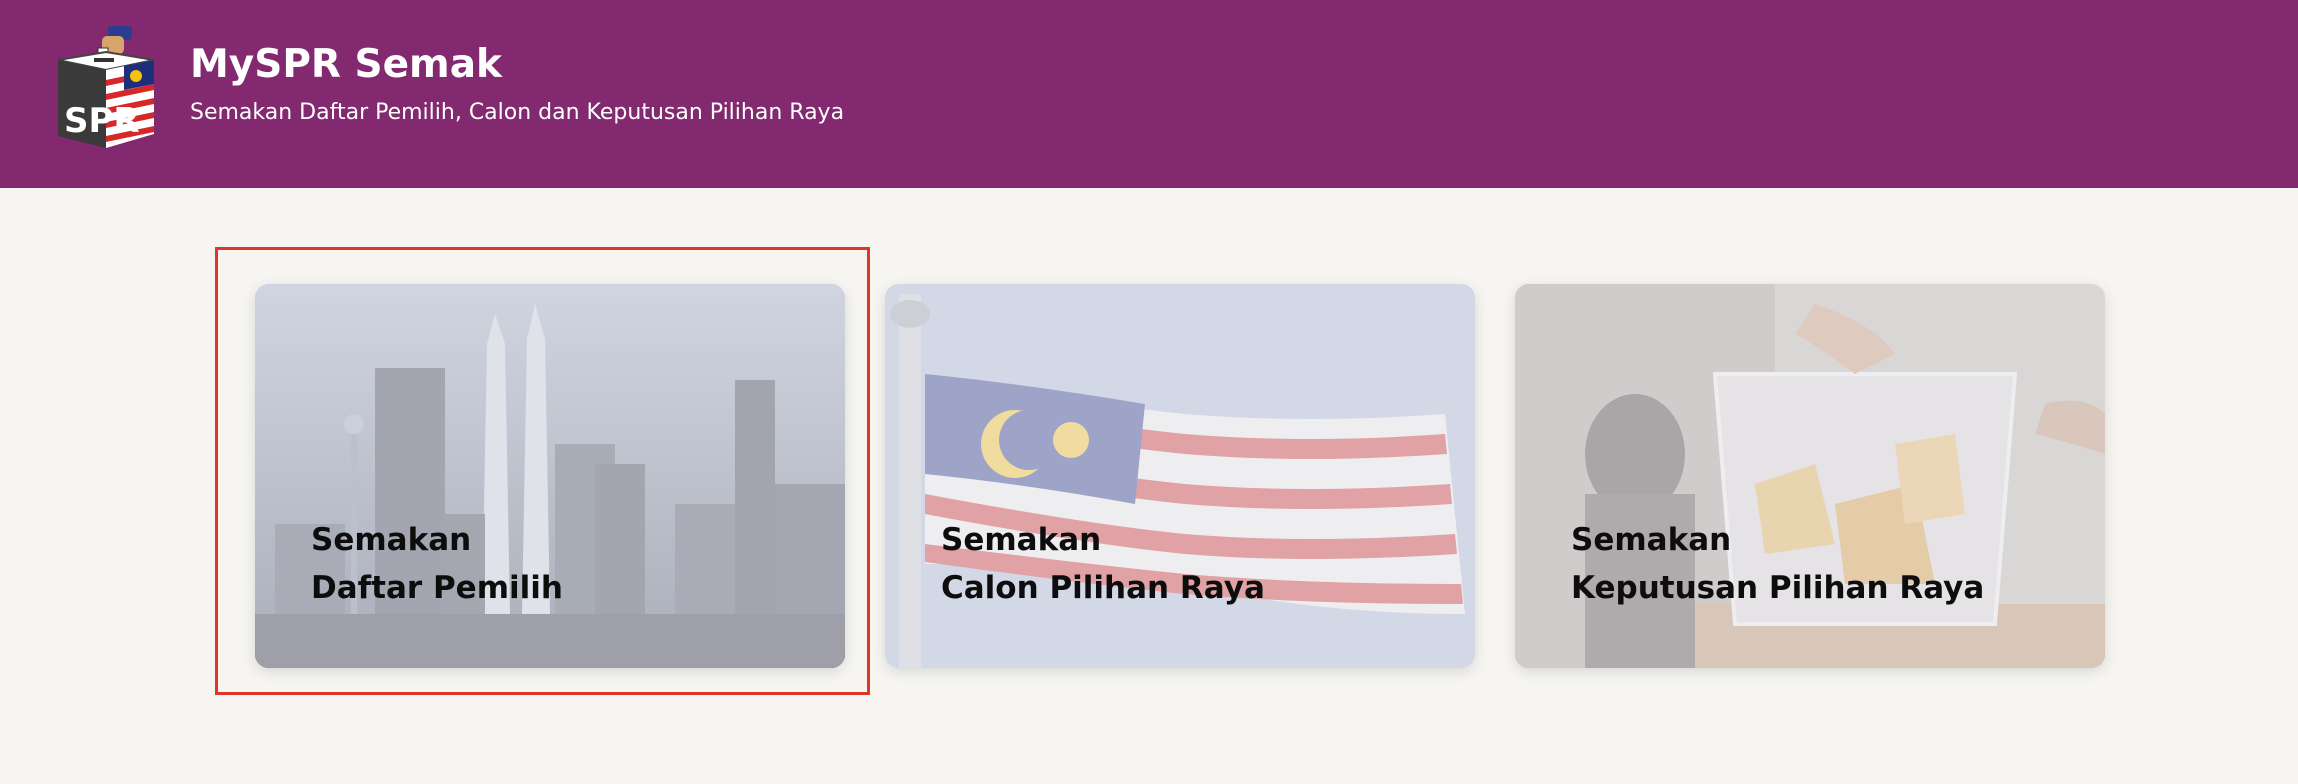  What do you see at coordinates (550, 476) in the screenshot?
I see `card-semakan-daftar-pemilih: Semakan Daftar Pemilih` at bounding box center [550, 476].